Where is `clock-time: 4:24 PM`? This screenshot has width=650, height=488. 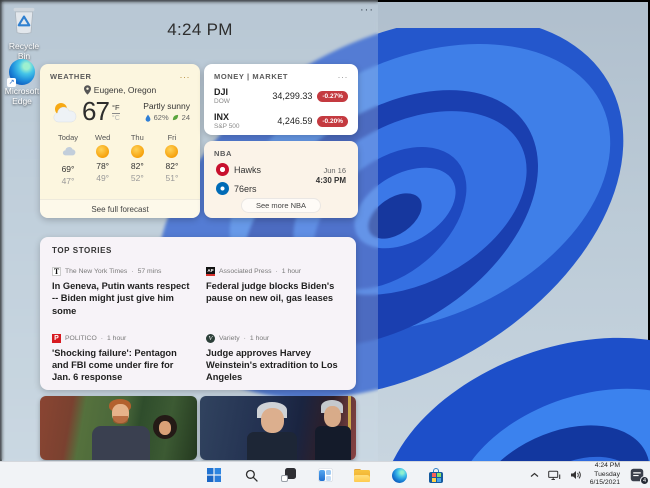
clock-time: 4:24 PM is located at coordinates (607, 465).